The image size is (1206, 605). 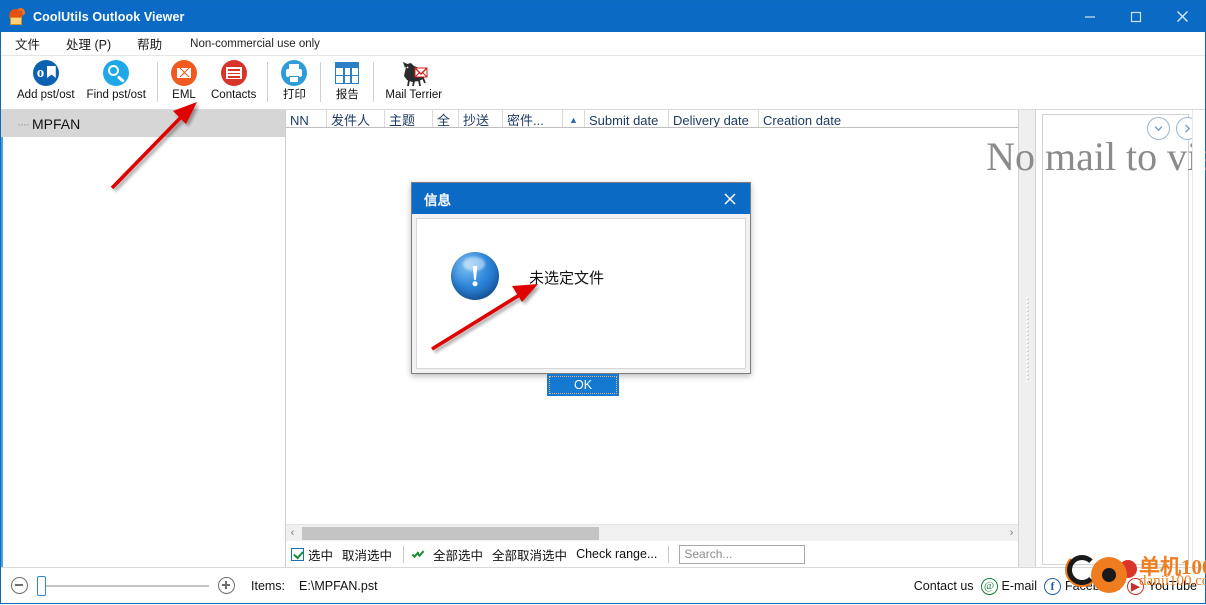 I want to click on uncheck-all-button: 全部取消选中, so click(x=529, y=554).